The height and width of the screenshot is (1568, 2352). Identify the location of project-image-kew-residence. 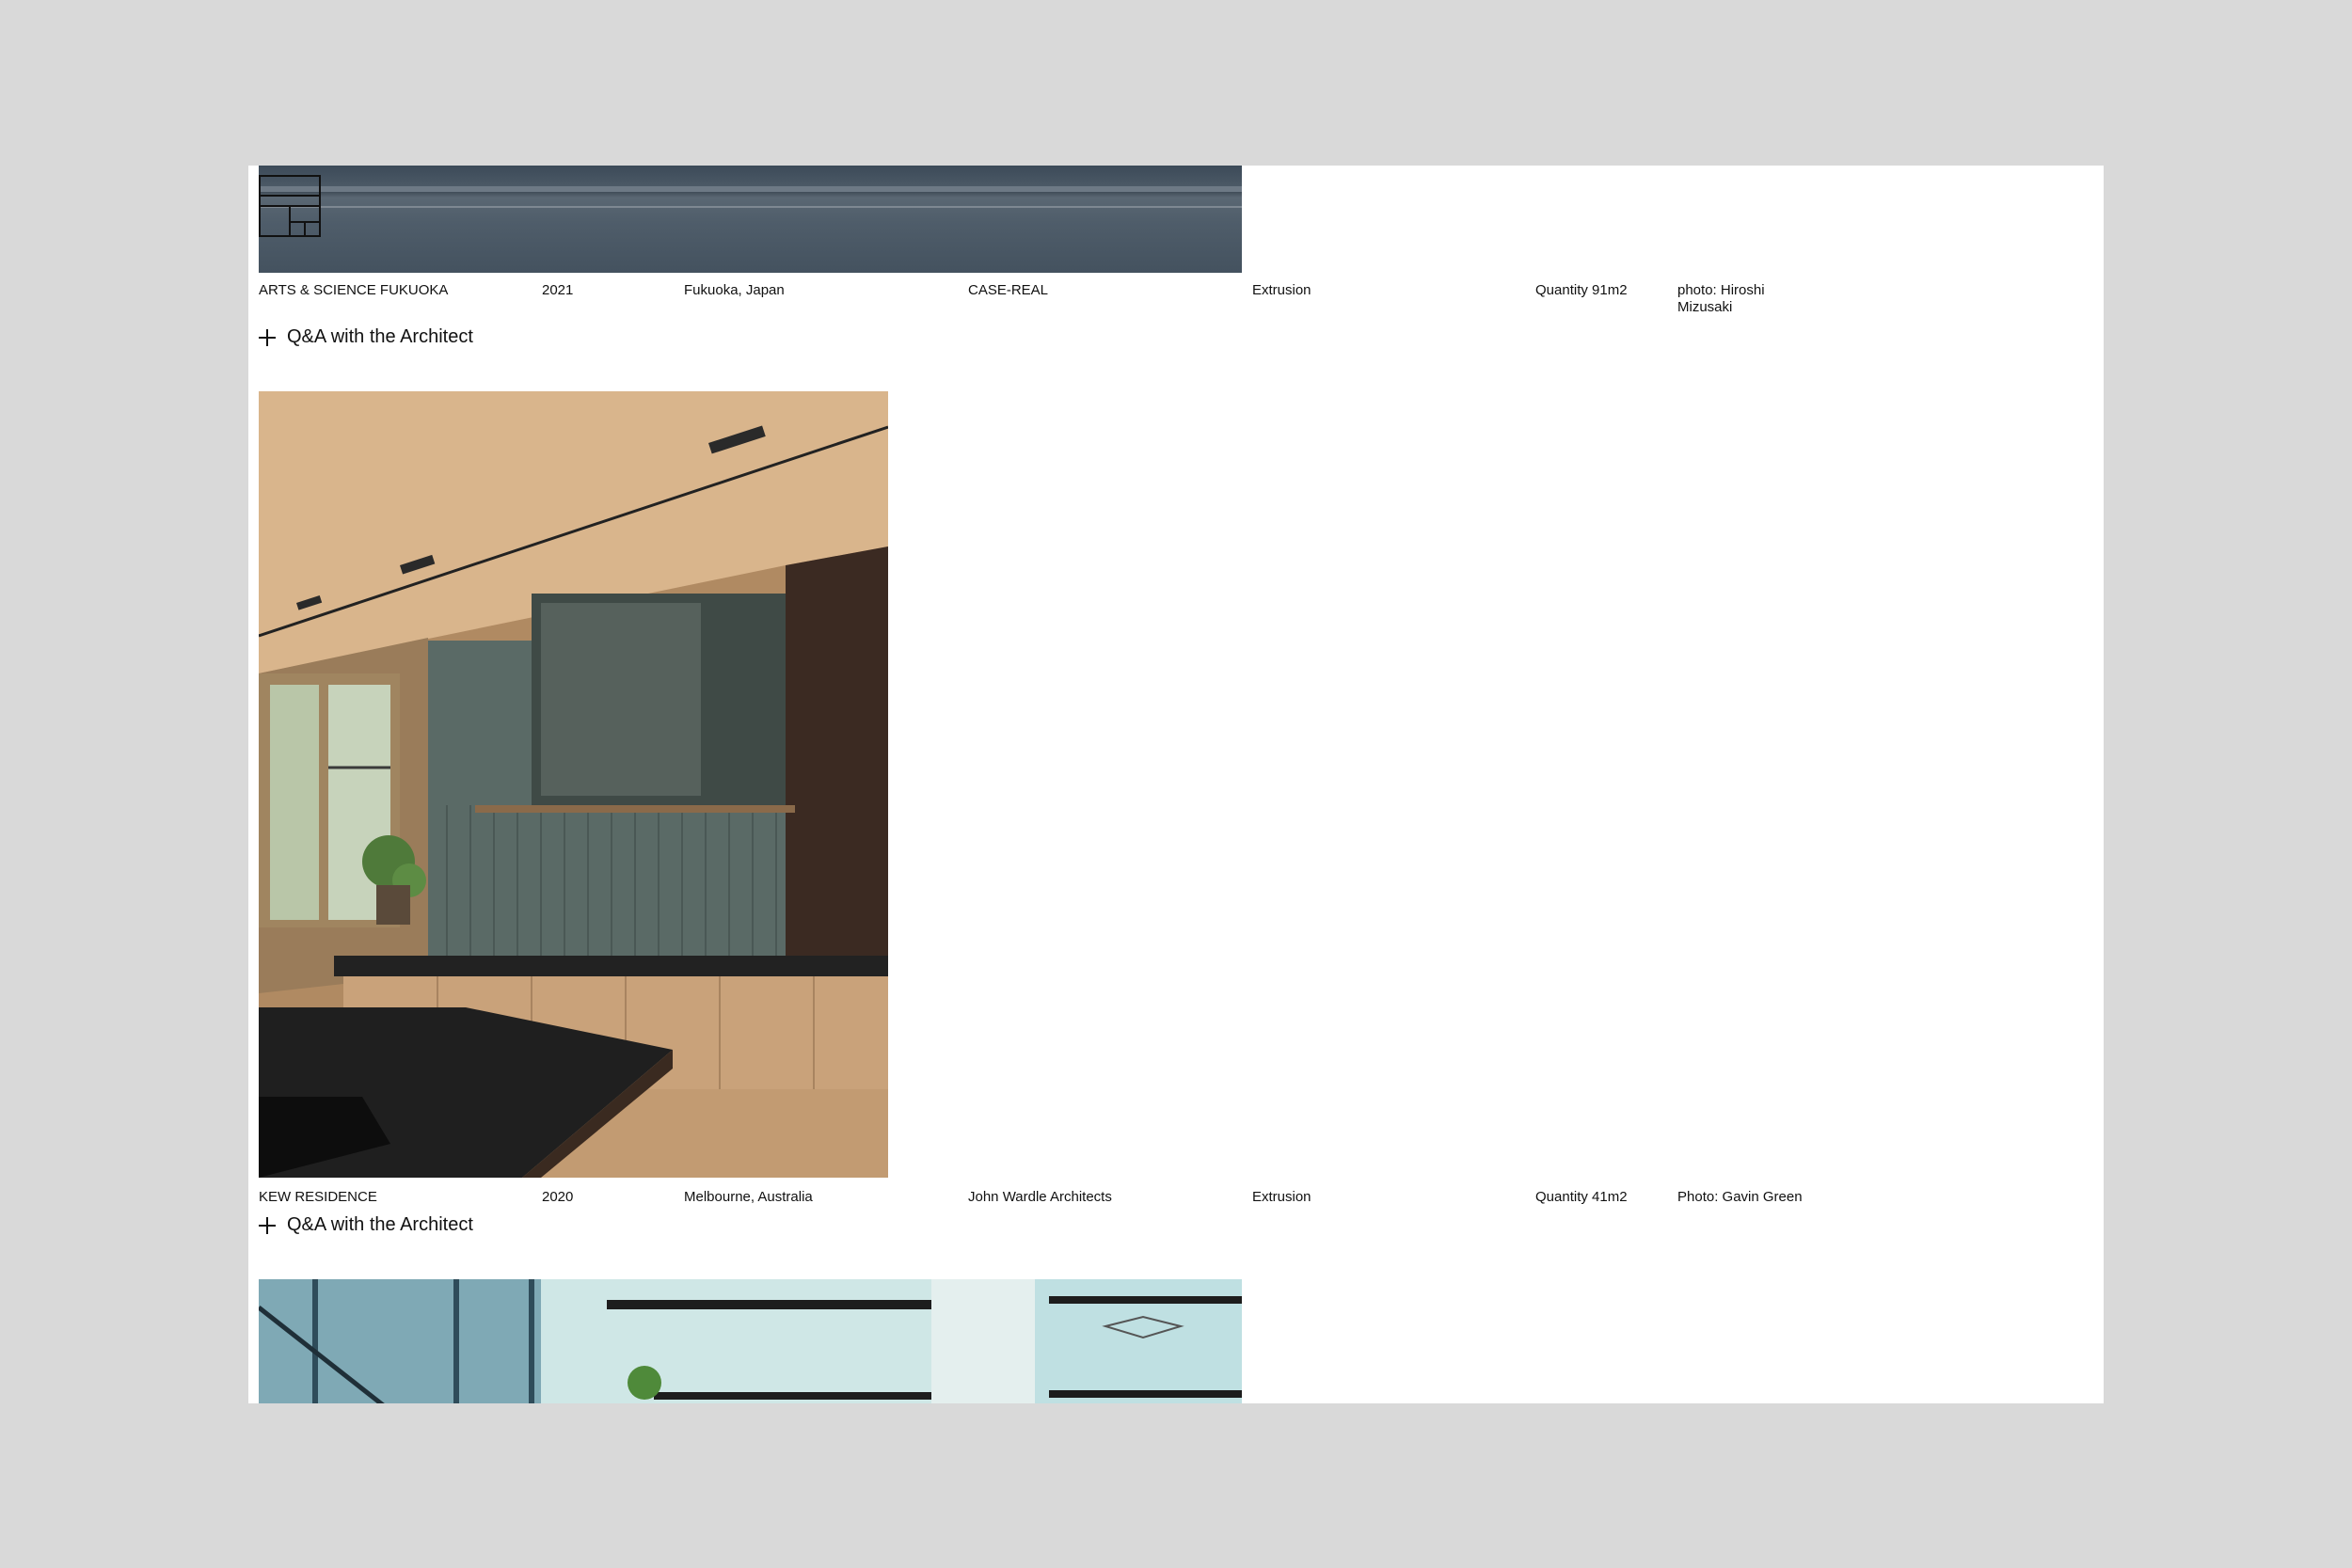
(573, 784).